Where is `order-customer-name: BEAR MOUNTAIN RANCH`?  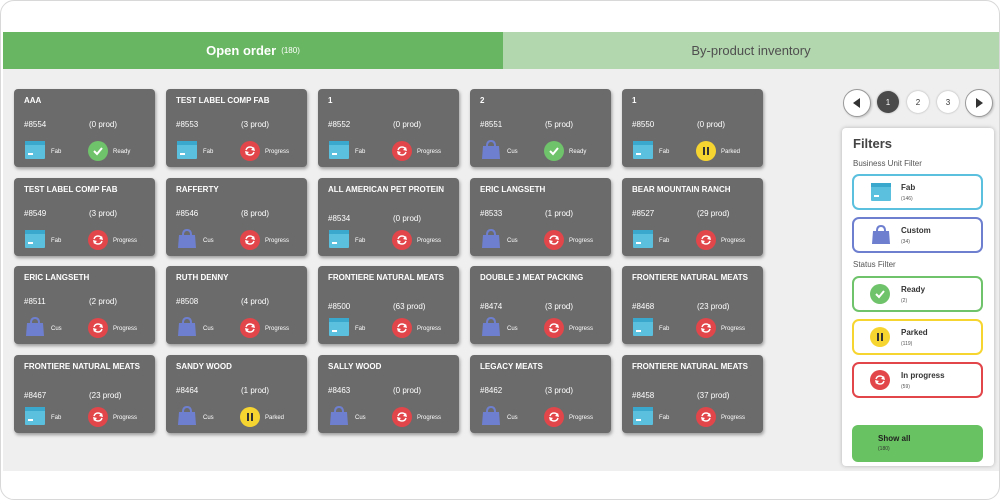
order-customer-name: BEAR MOUNTAIN RANCH is located at coordinates (681, 189).